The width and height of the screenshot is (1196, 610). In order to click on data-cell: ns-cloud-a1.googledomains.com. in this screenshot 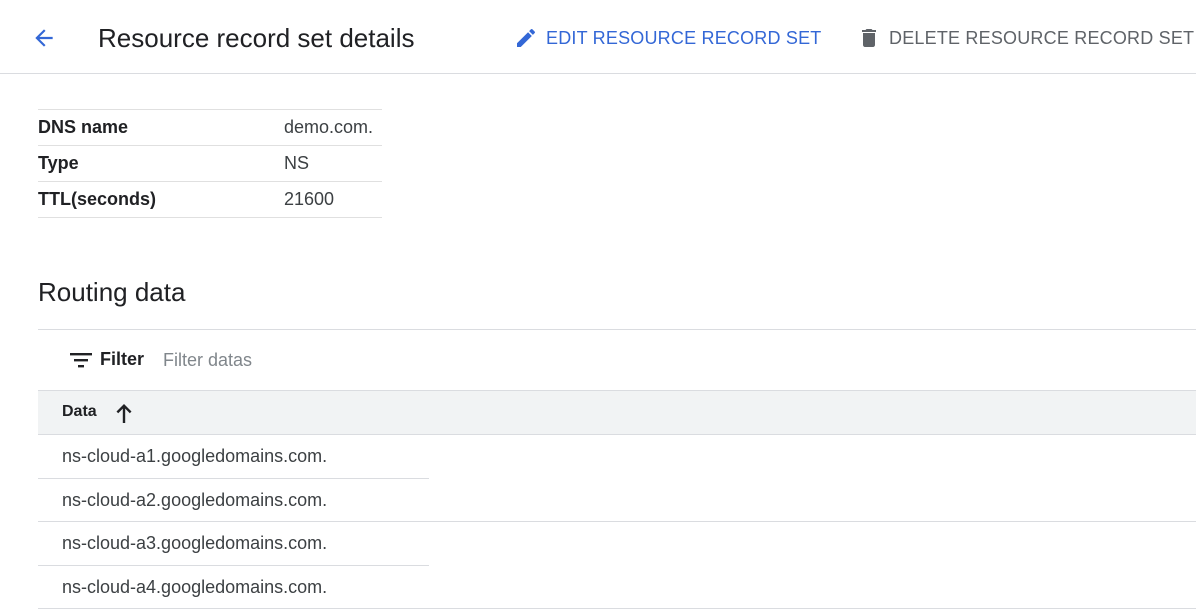, I will do `click(195, 456)`.